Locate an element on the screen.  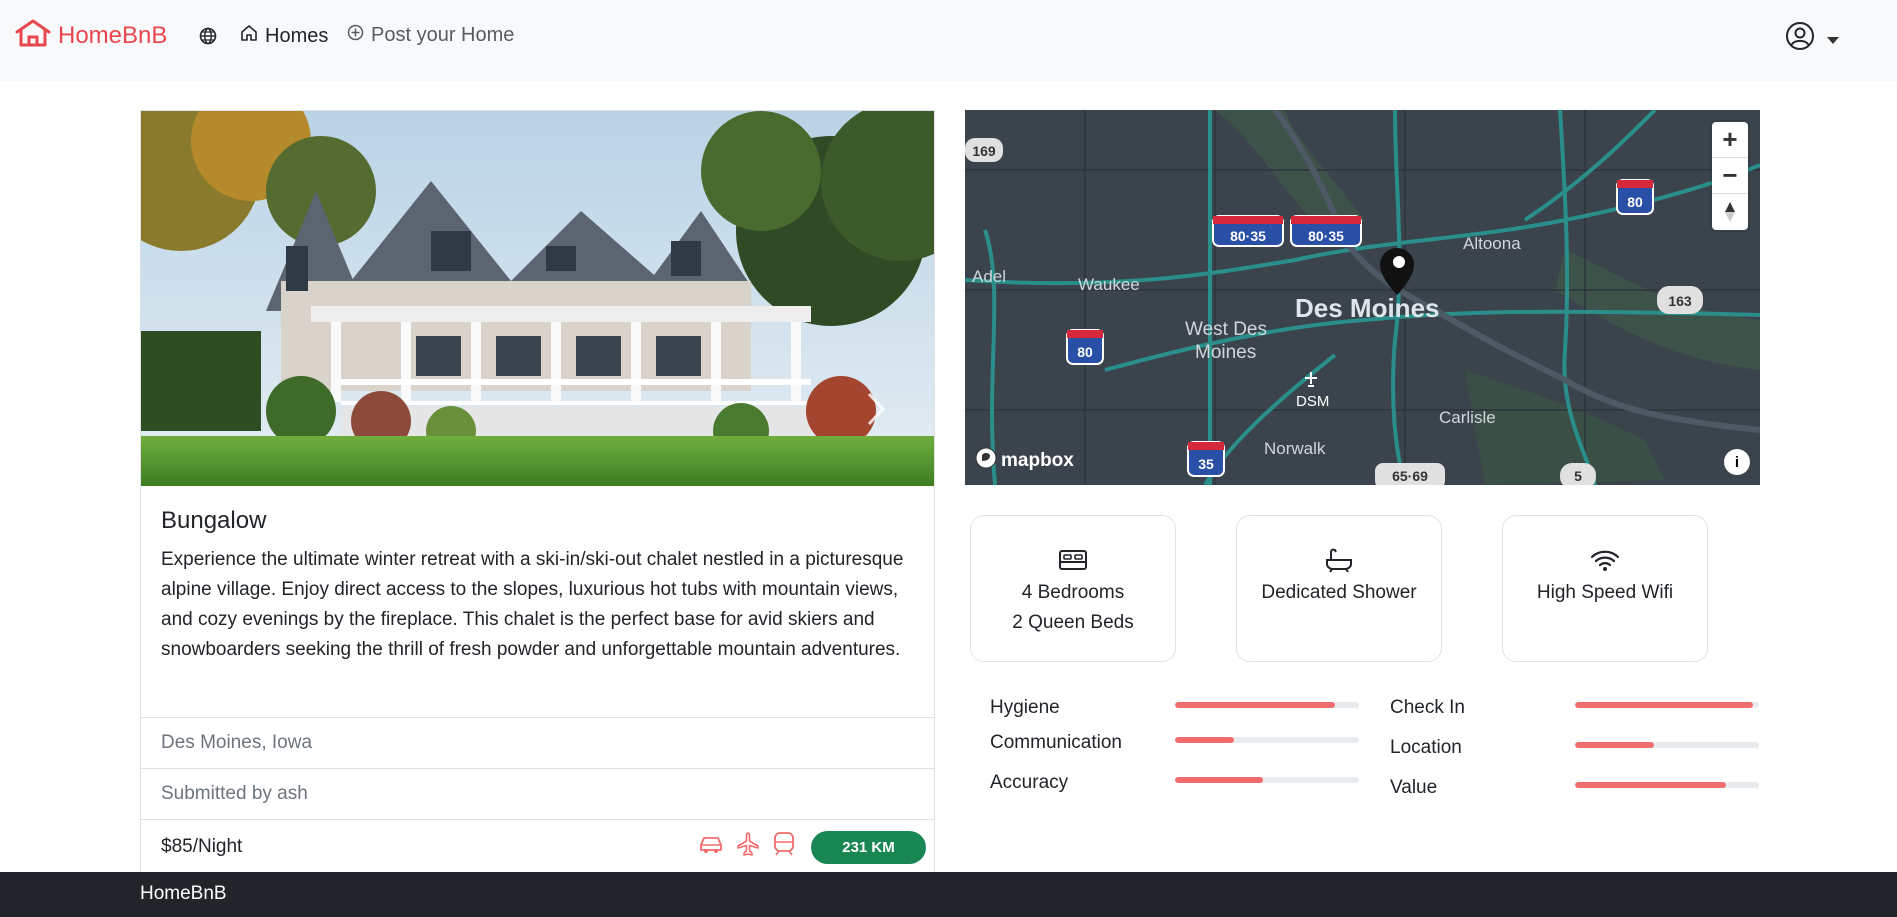
map-label-altoona: Altoona is located at coordinates (1492, 243).